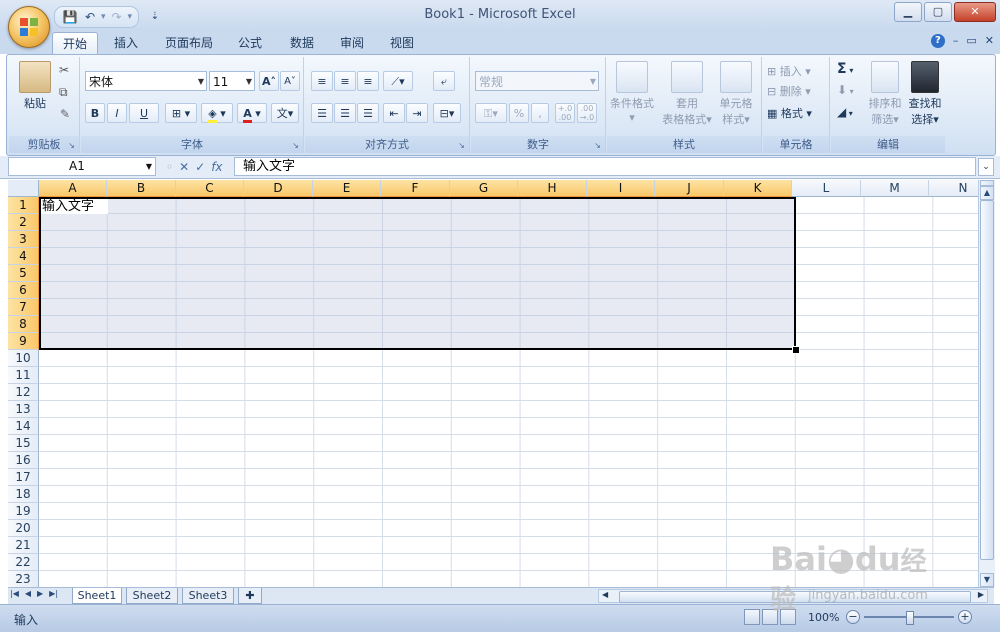 Image resolution: width=1000 pixels, height=632 pixels. I want to click on insert-sheet-button: ✚, so click(250, 596).